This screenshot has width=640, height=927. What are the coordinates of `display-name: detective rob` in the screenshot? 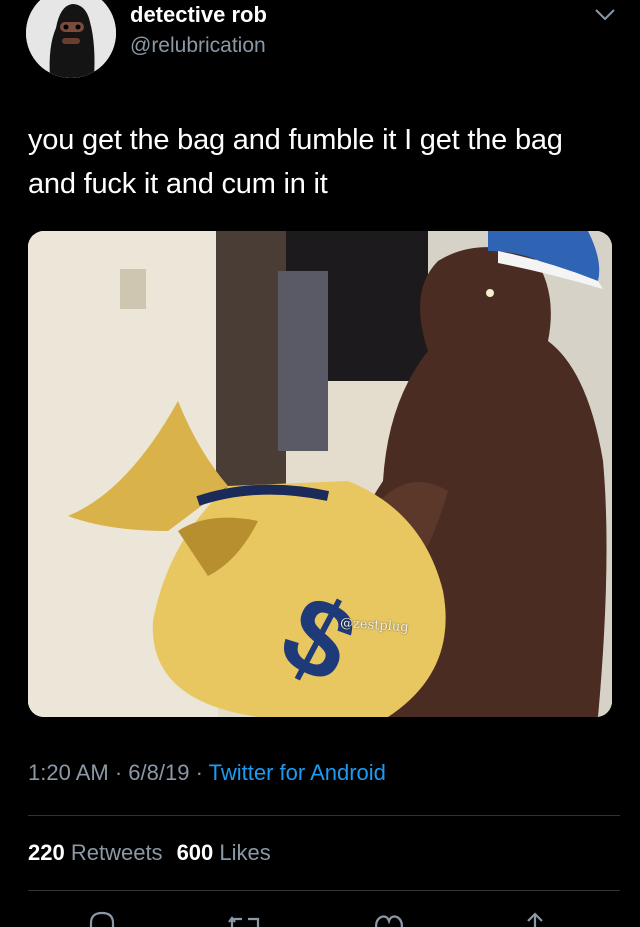 It's located at (198, 15).